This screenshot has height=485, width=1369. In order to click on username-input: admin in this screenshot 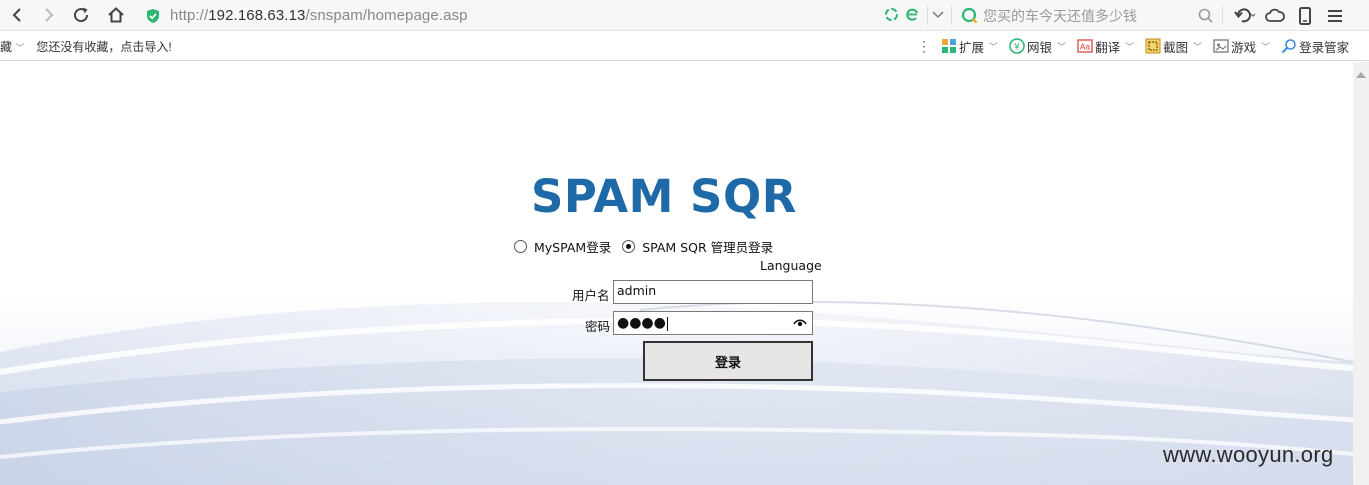, I will do `click(713, 292)`.